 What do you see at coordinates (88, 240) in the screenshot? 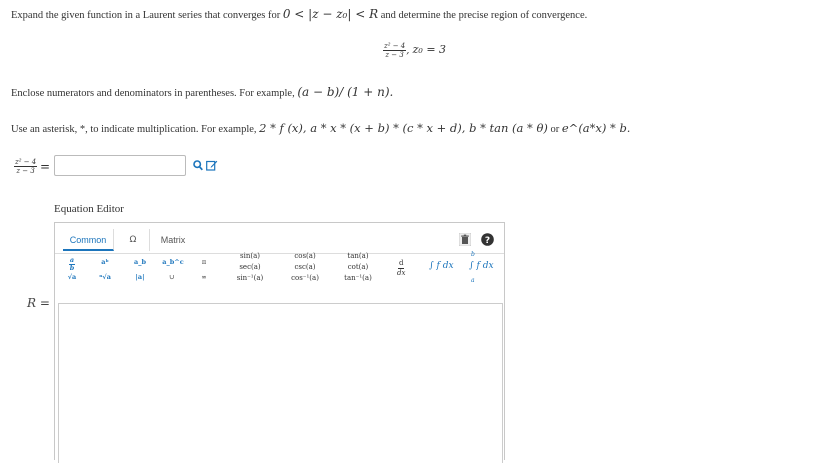
I see `tab-common: Common` at bounding box center [88, 240].